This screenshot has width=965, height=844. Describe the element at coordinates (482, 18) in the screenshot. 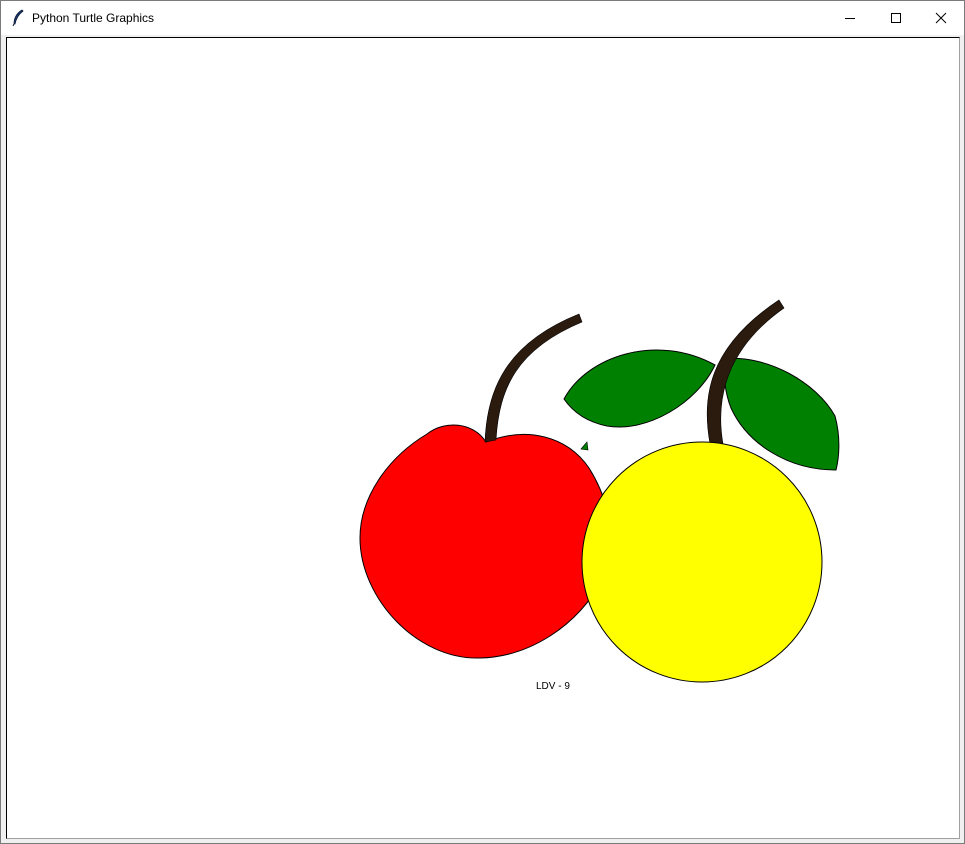

I see `title-bar: Python Turtle Graphics` at that location.